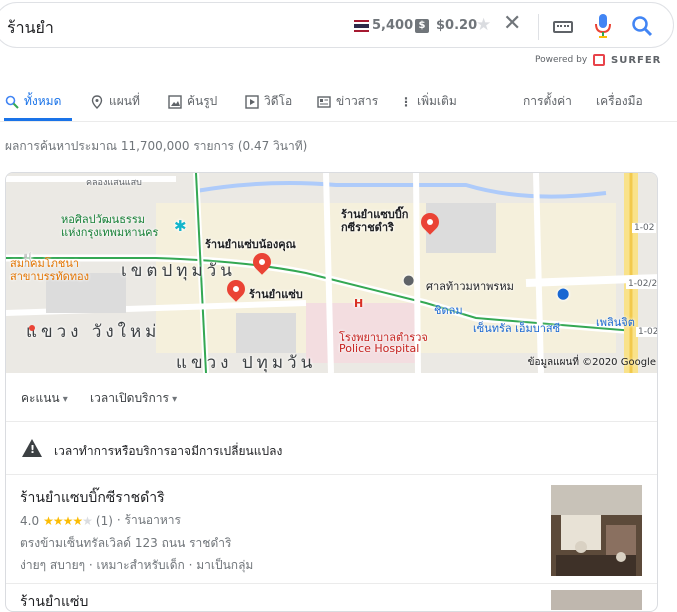 Image resolution: width=677 pixels, height=612 pixels. I want to click on tab-videos: วิดีโอ, so click(268, 101).